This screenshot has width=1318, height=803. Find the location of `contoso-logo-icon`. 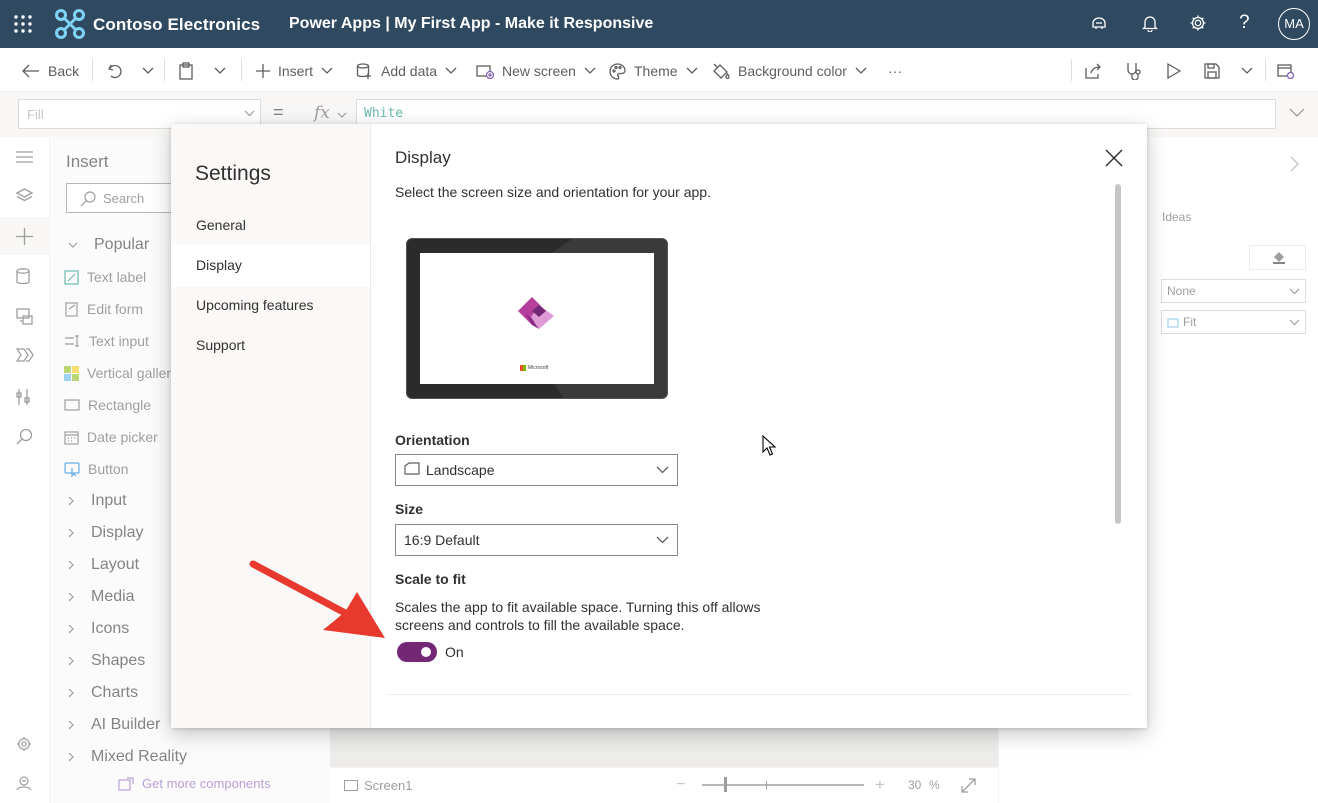

contoso-logo-icon is located at coordinates (70, 24).